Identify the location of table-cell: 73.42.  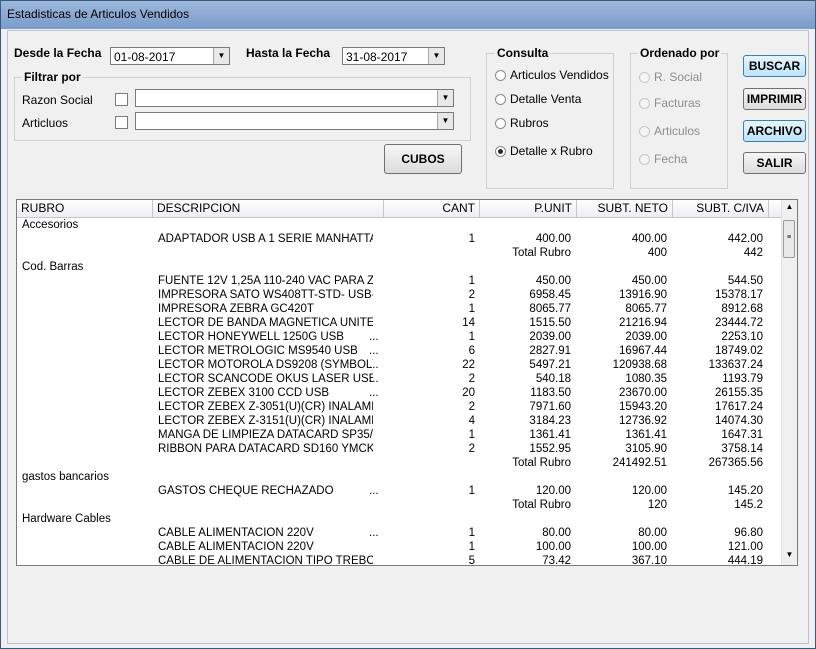
(556, 560).